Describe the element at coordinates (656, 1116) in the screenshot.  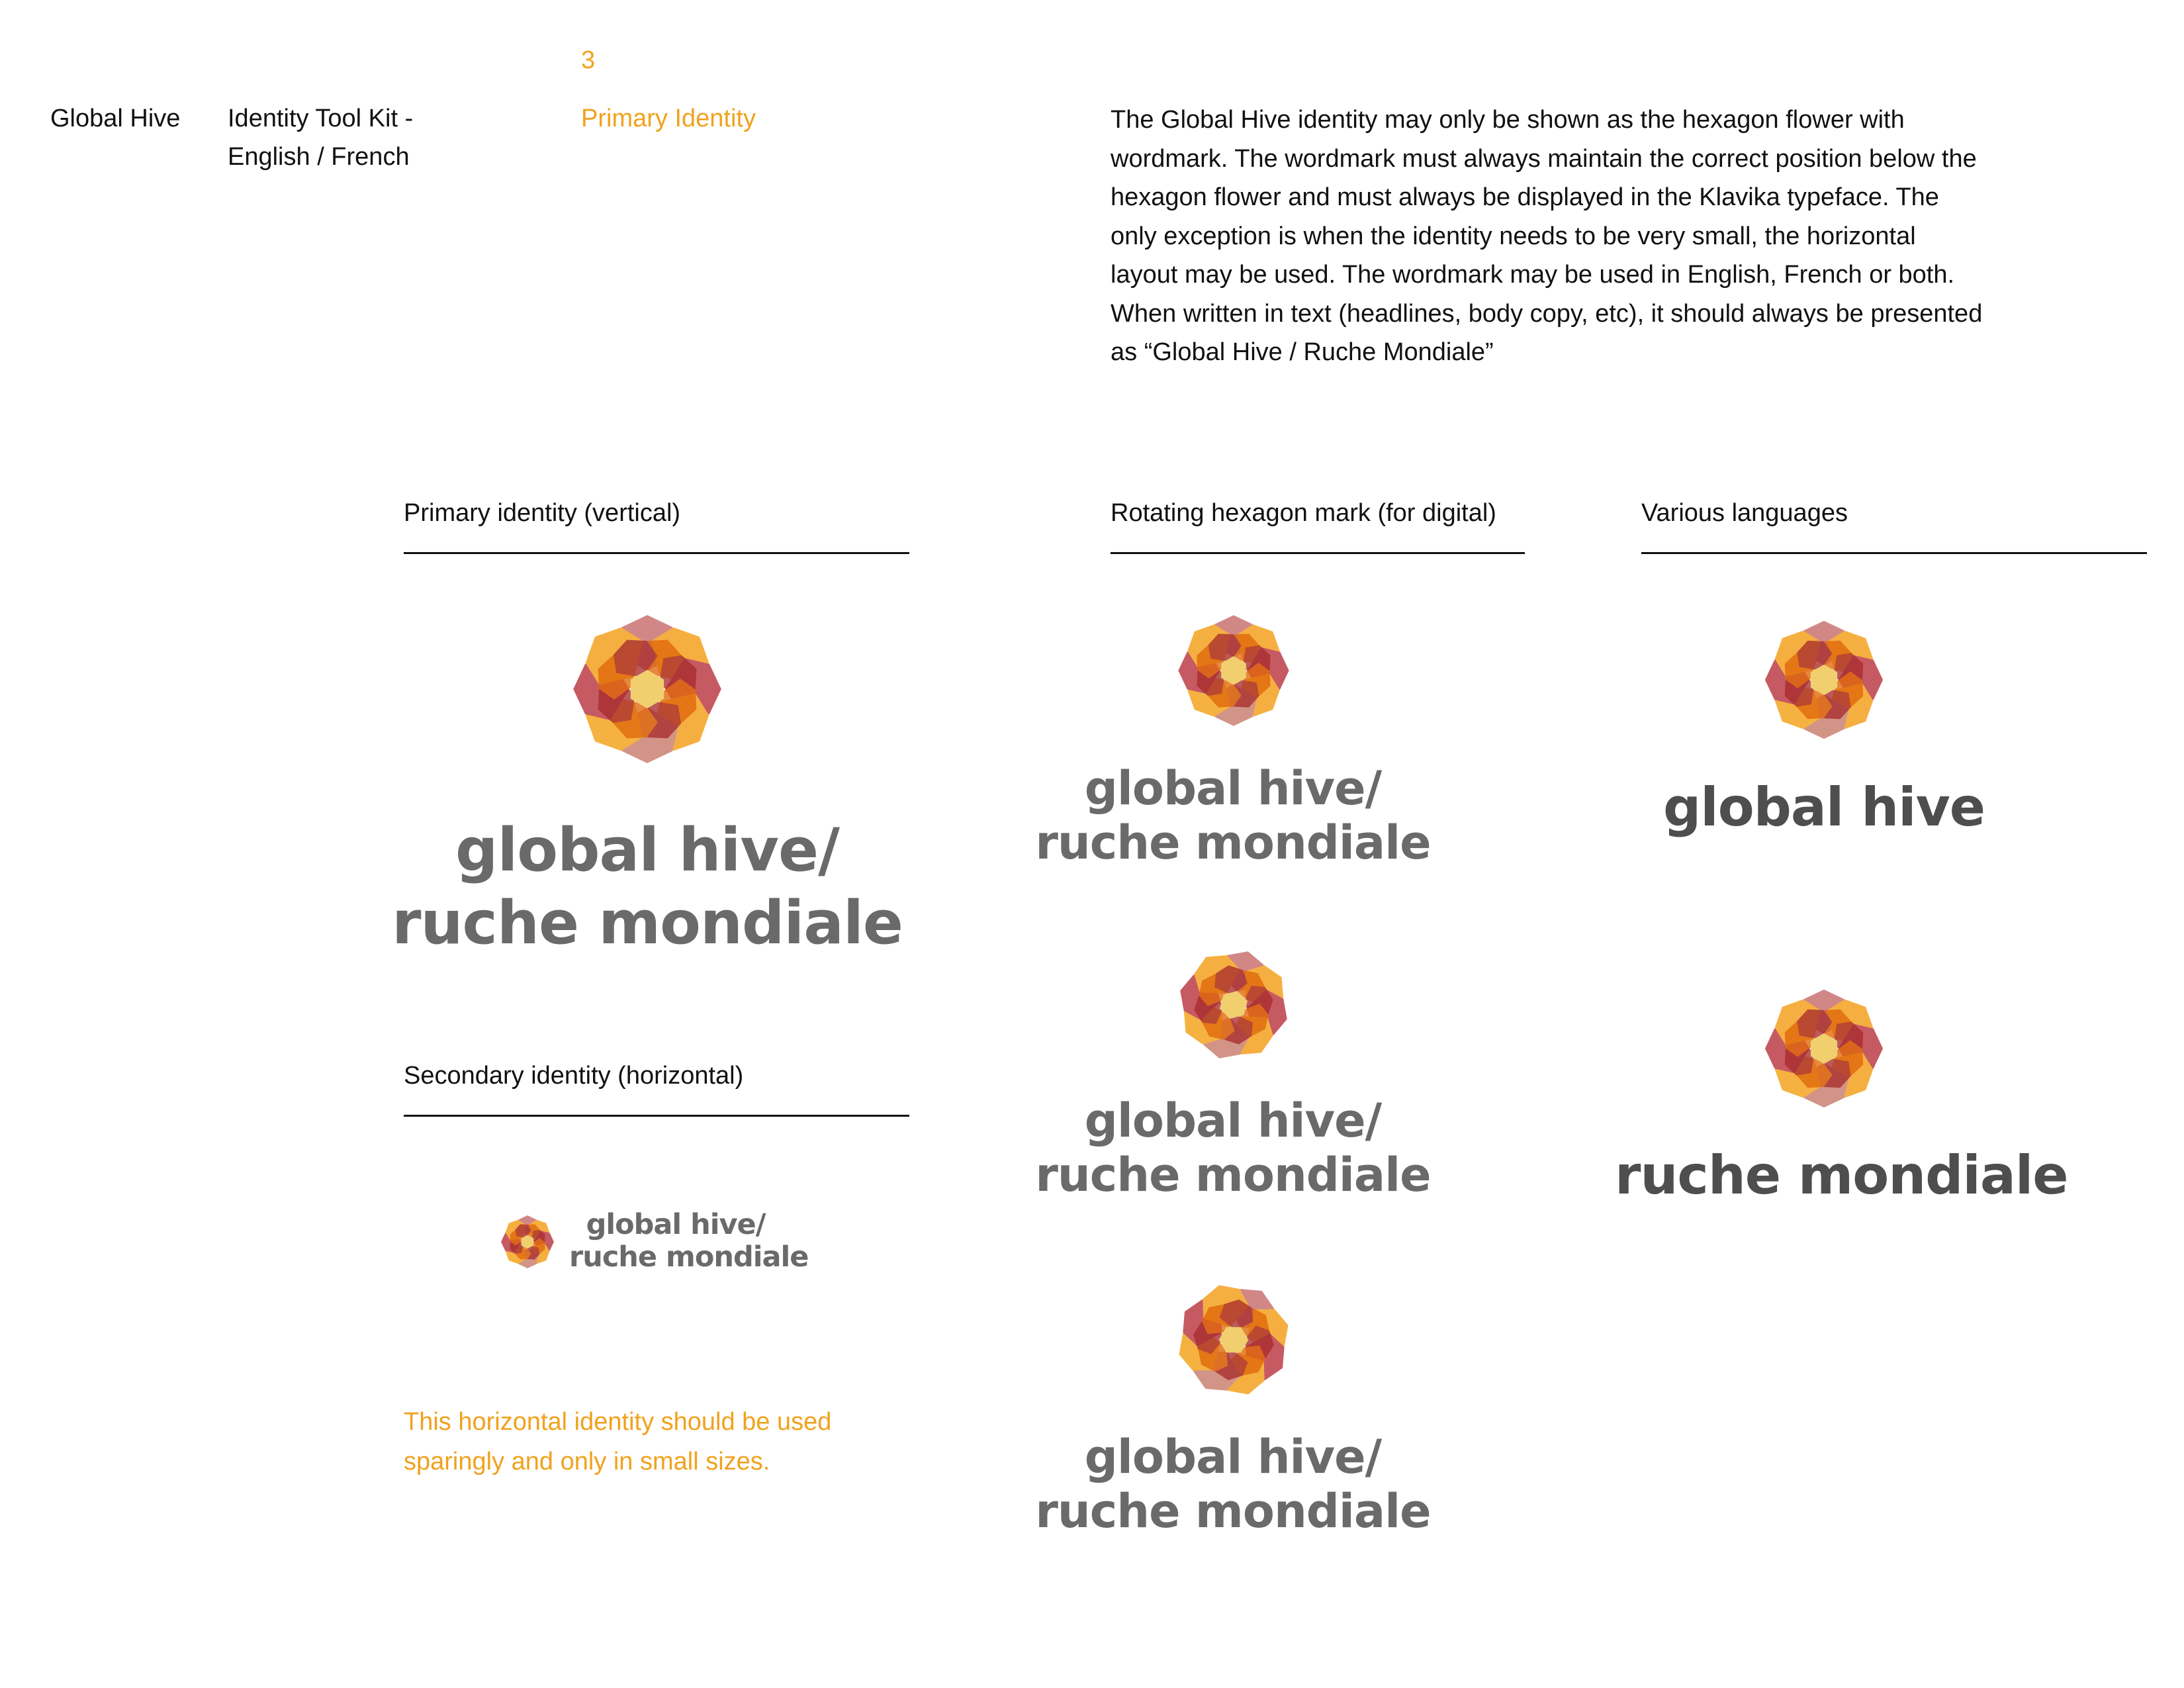
I see `section-rule-secondary` at that location.